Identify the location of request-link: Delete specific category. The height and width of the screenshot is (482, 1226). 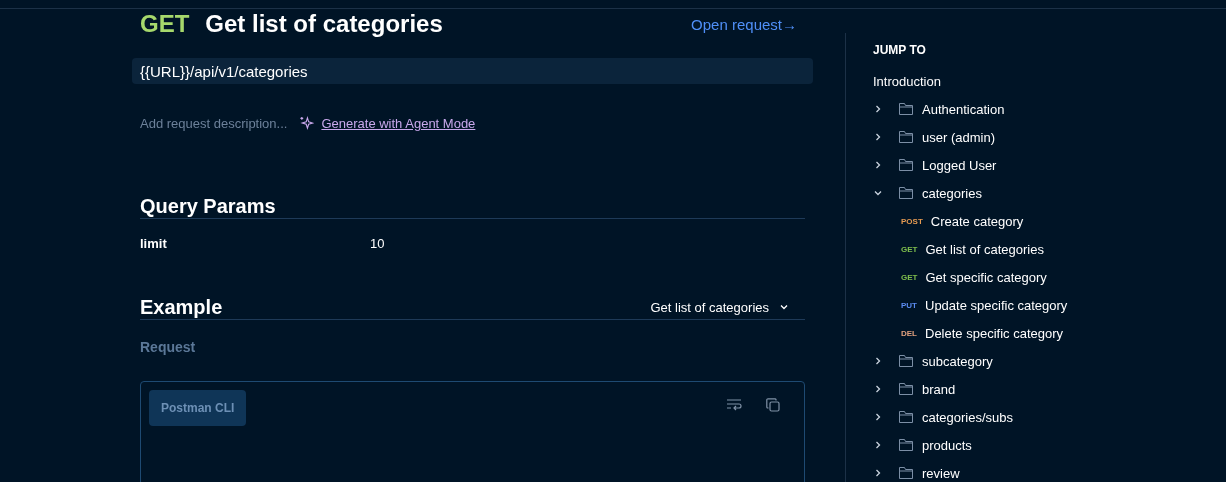
(994, 333).